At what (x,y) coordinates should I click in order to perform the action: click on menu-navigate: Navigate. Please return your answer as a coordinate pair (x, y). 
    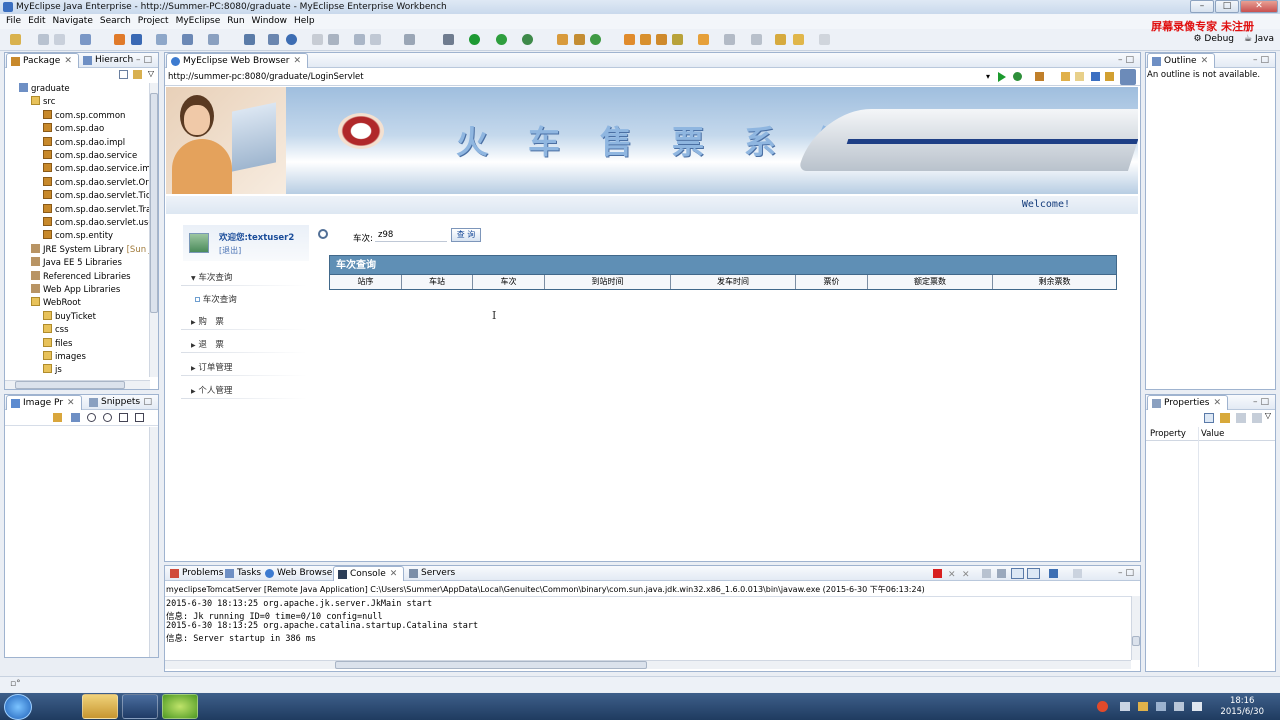
    Looking at the image, I should click on (74, 21).